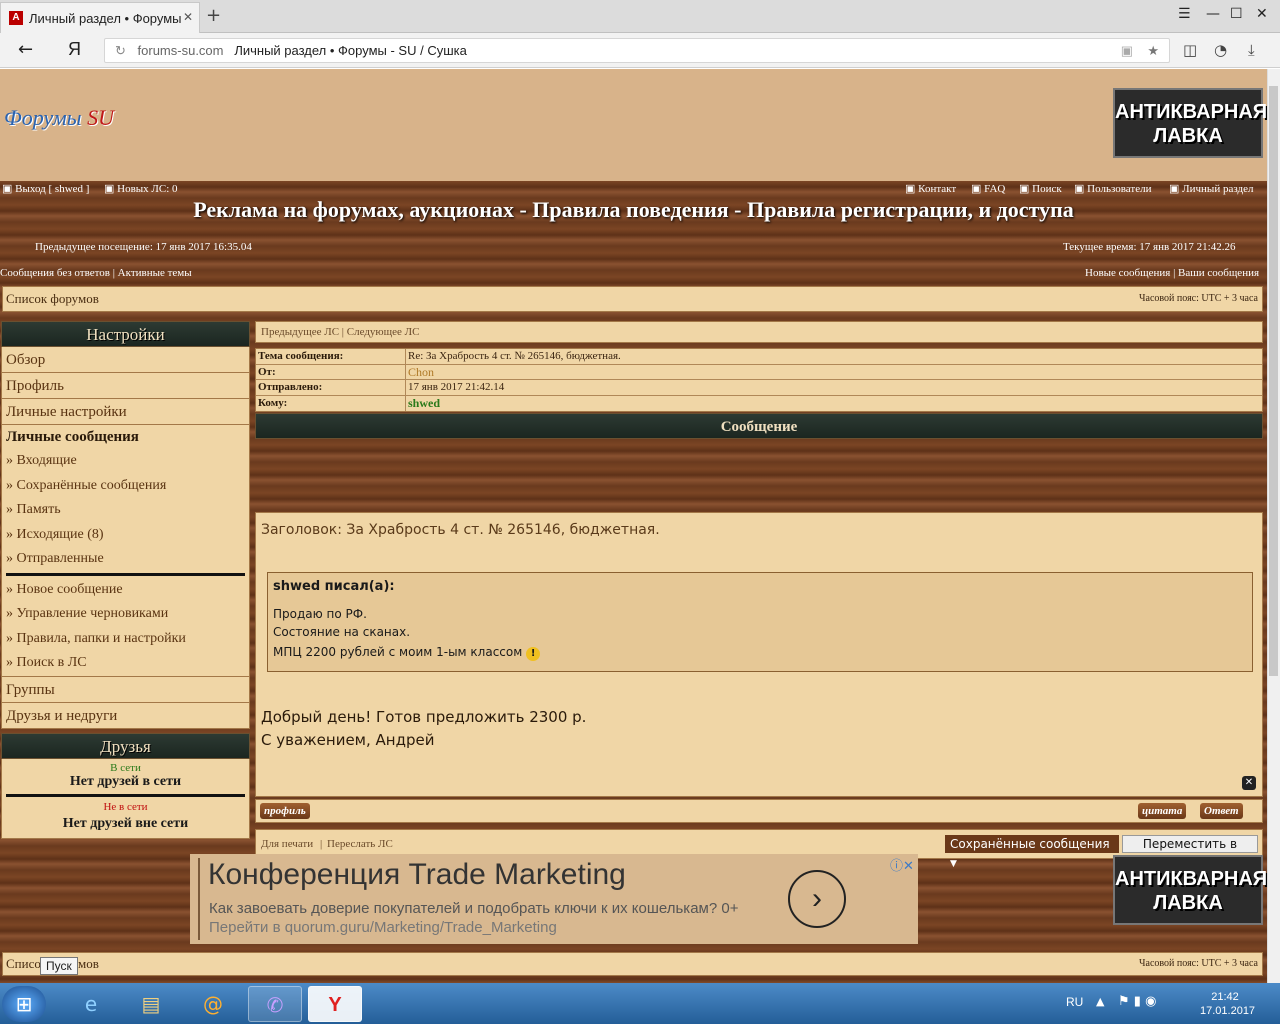 This screenshot has width=1280, height=1024. What do you see at coordinates (1127, 50) in the screenshot?
I see `lock-icon: ▣` at bounding box center [1127, 50].